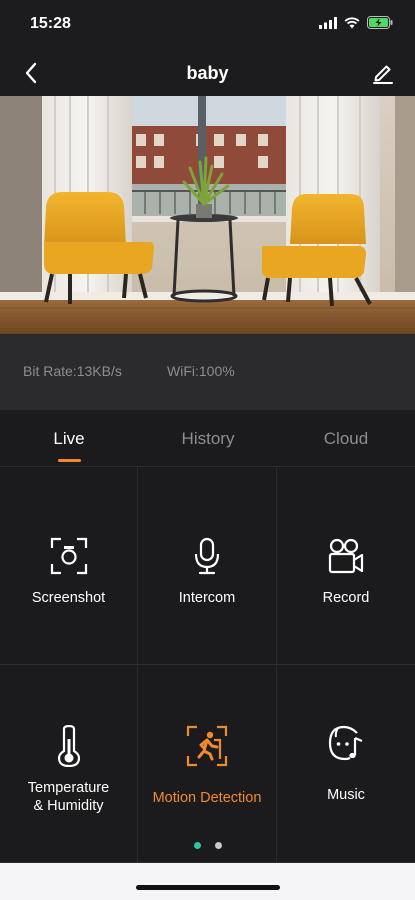  Describe the element at coordinates (72, 371) in the screenshot. I see `bitrate-label: Bit Rate:13KB/s` at that location.